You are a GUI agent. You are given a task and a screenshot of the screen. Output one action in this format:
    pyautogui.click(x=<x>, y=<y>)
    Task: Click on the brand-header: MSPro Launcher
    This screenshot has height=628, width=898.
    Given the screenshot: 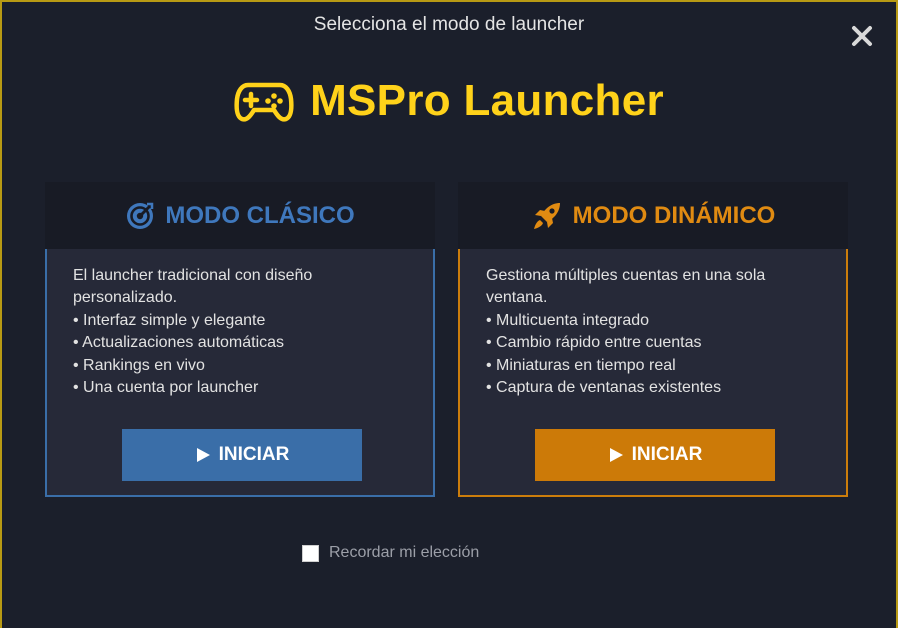 What is the action you would take?
    pyautogui.click(x=449, y=101)
    